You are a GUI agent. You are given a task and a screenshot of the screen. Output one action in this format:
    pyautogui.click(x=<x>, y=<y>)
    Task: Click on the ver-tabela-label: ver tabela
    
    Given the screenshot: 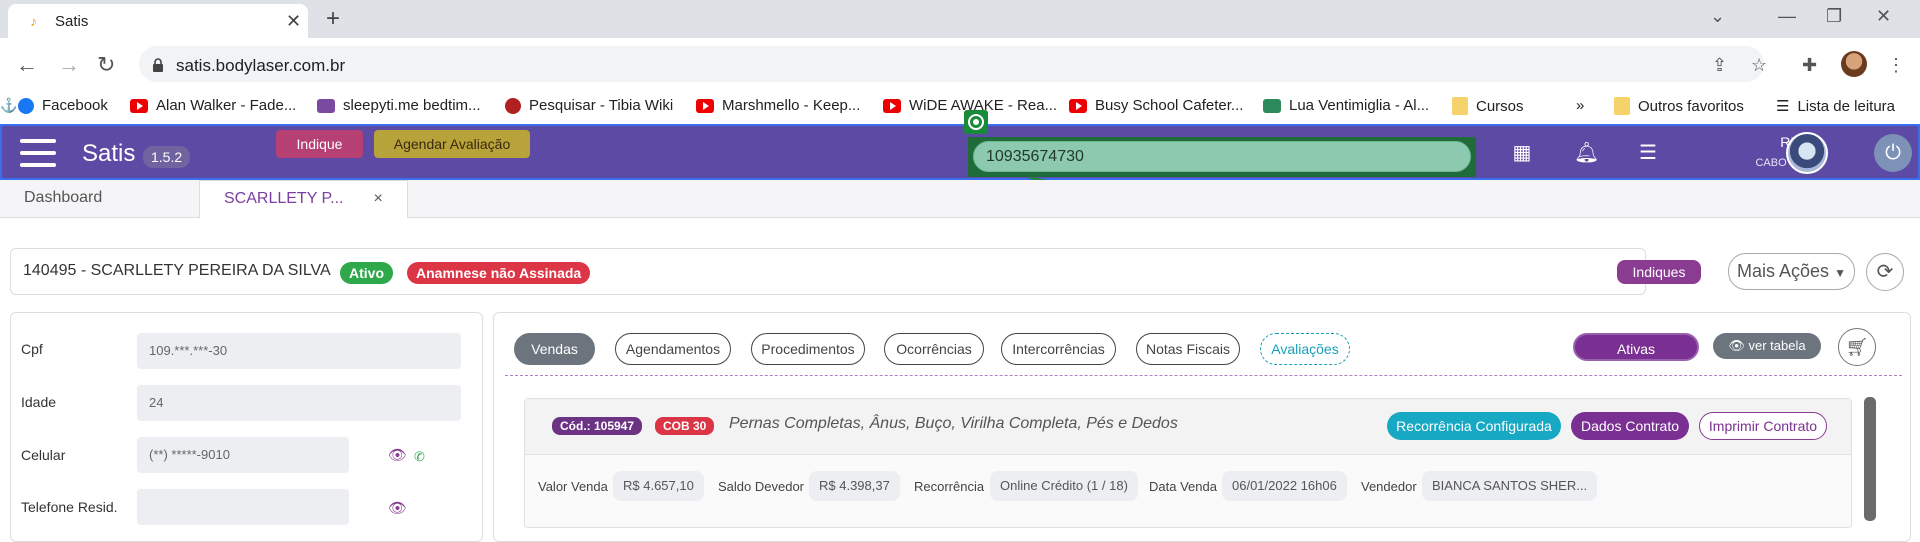 What is the action you would take?
    pyautogui.click(x=1777, y=345)
    